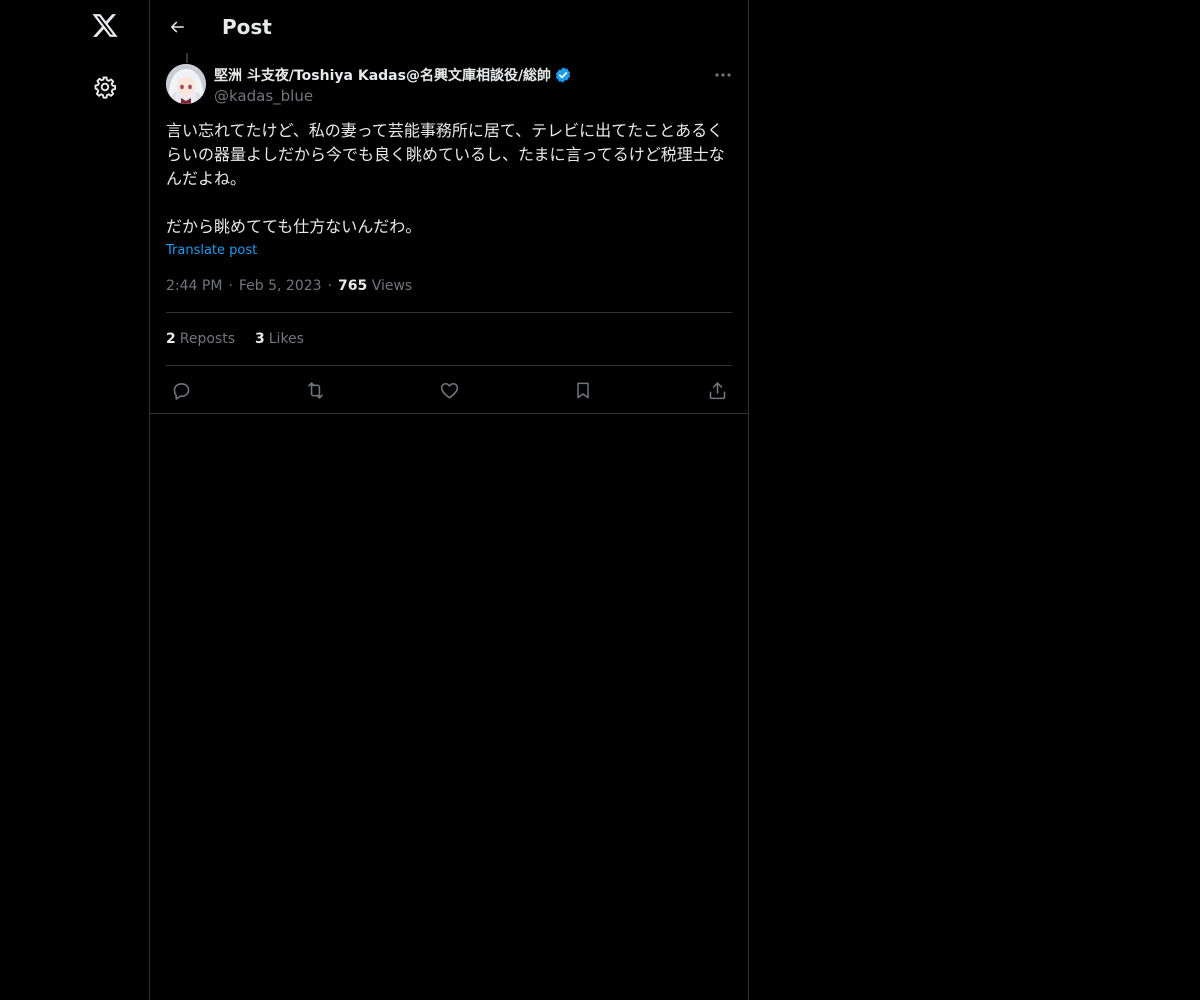 The width and height of the screenshot is (1200, 1000). Describe the element at coordinates (392, 286) in the screenshot. I see `views-label: Views` at that location.